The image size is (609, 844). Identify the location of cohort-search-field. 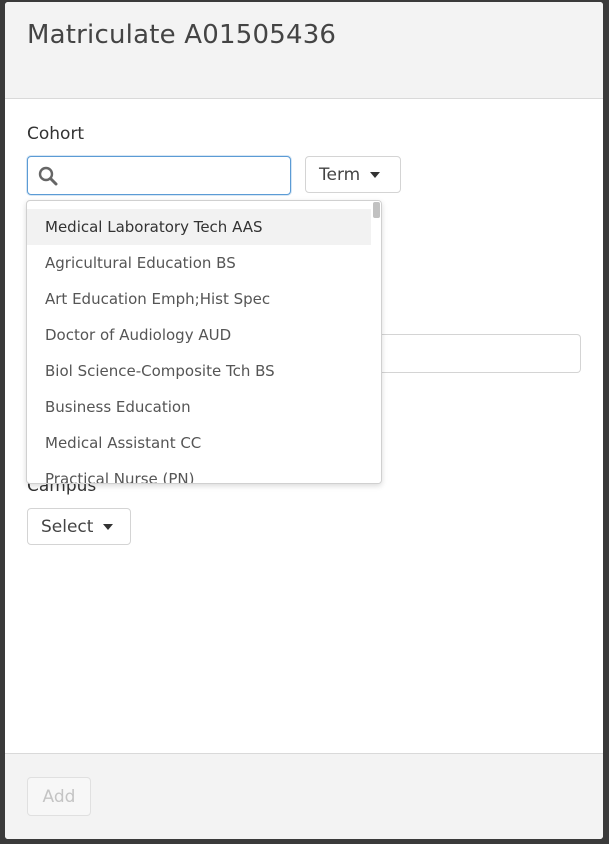
(159, 175).